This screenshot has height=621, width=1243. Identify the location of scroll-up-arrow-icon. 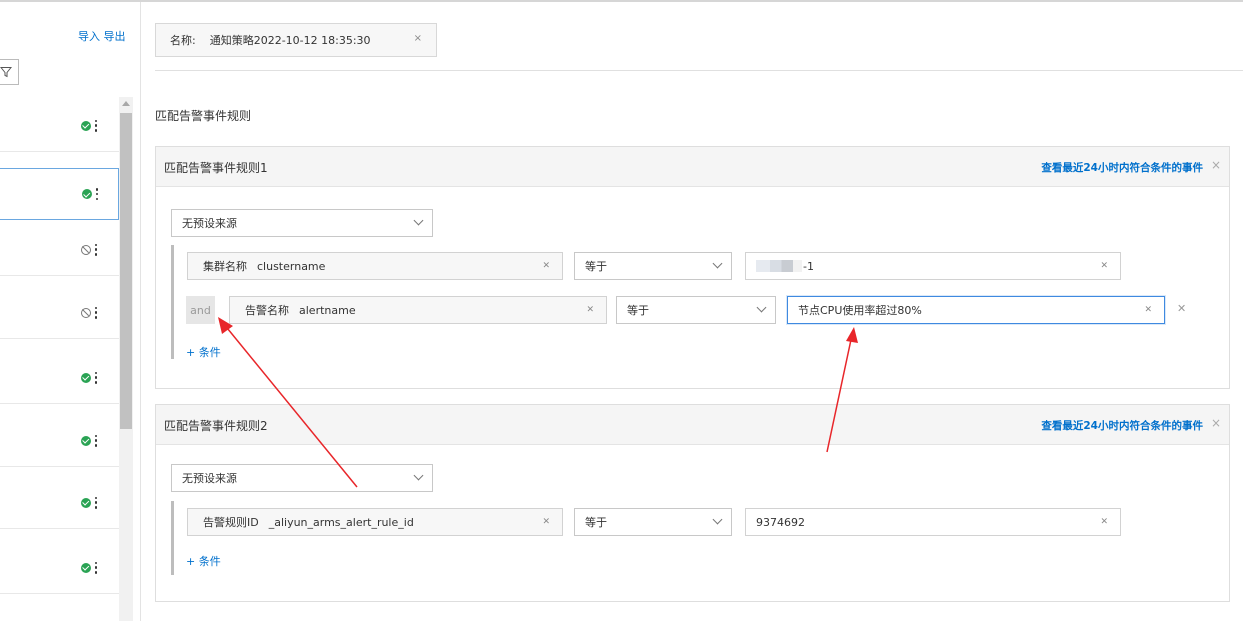
(126, 103).